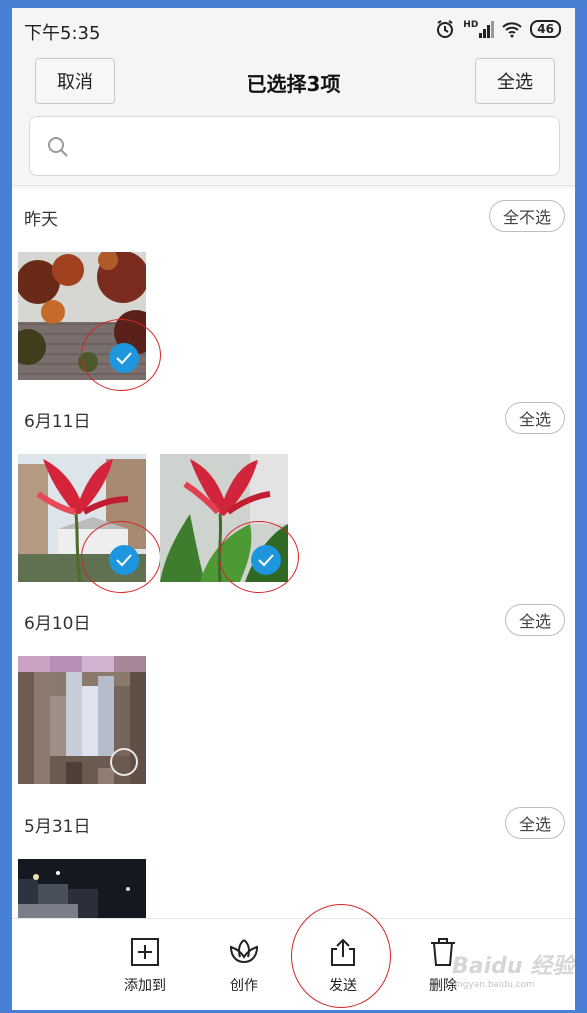 This screenshot has width=587, height=1013. I want to click on search-box, so click(294, 146).